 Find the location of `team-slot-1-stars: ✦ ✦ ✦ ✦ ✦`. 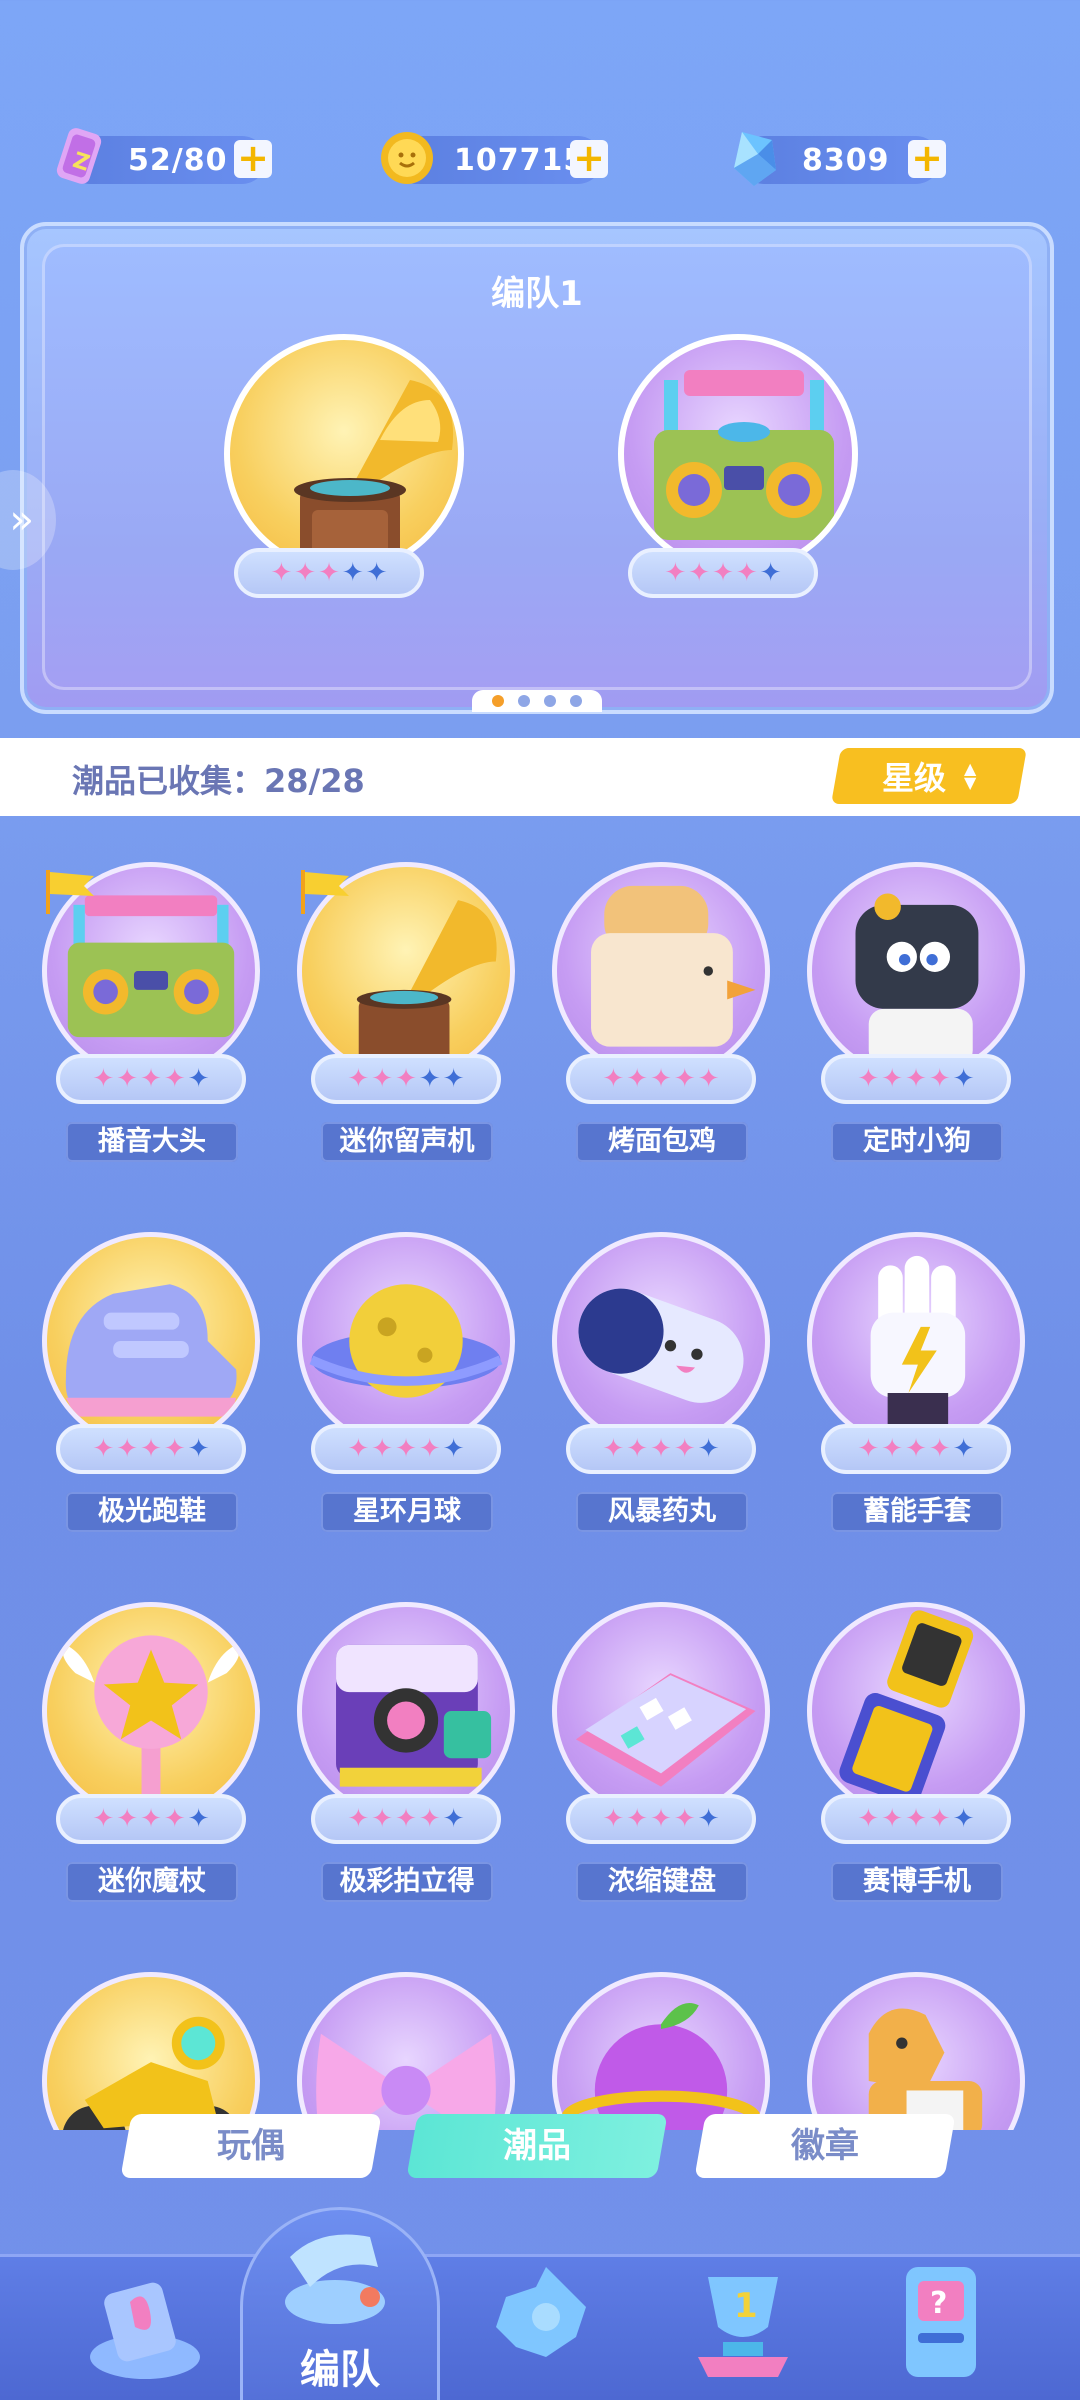

team-slot-1-stars: ✦ ✦ ✦ ✦ ✦ is located at coordinates (329, 573).